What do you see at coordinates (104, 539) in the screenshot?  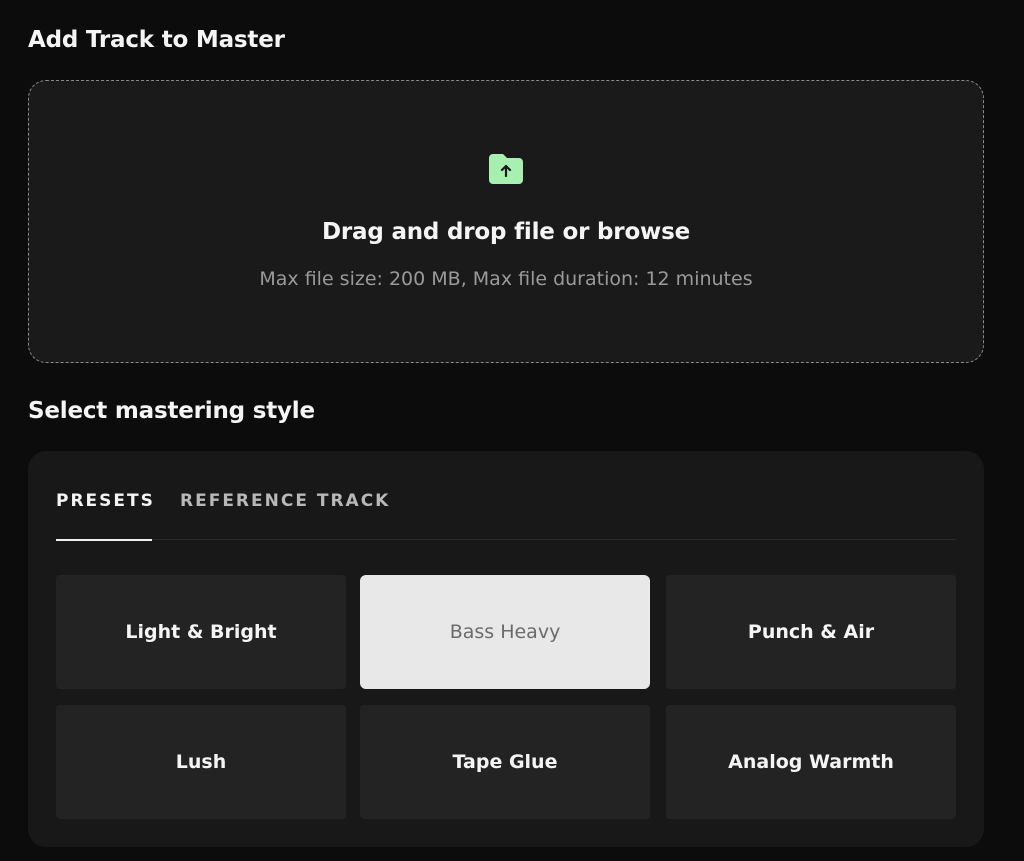 I see `active-tab-indicator` at bounding box center [104, 539].